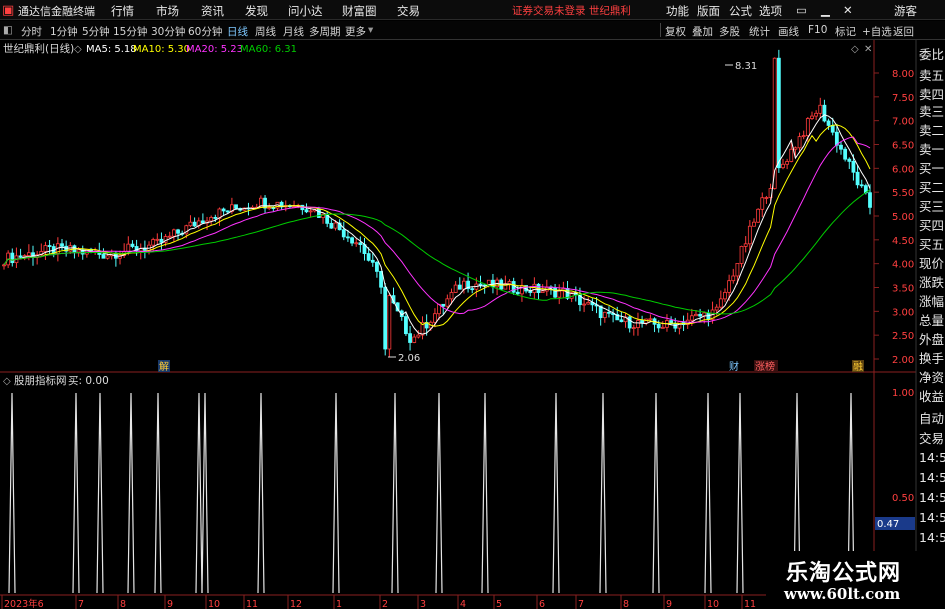 Image resolution: width=945 pixels, height=609 pixels. Describe the element at coordinates (408, 11) in the screenshot. I see `menu-item-trade: 交易` at that location.